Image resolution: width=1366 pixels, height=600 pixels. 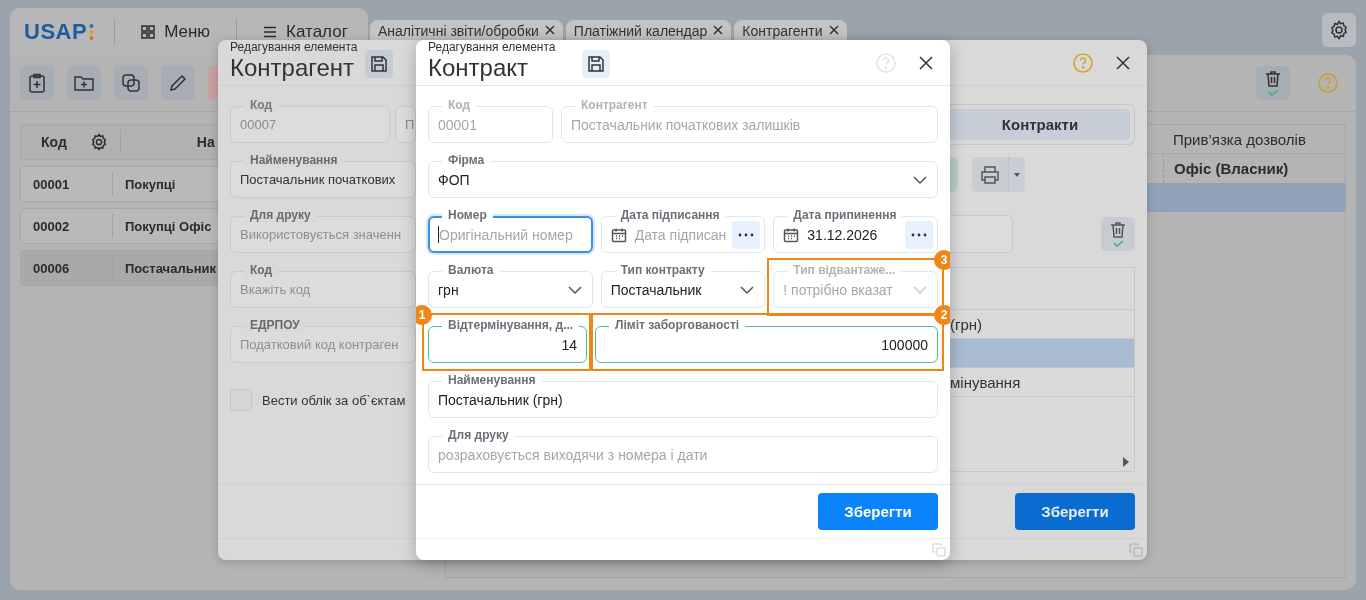 What do you see at coordinates (53, 142) in the screenshot?
I see `column-header: Код` at bounding box center [53, 142].